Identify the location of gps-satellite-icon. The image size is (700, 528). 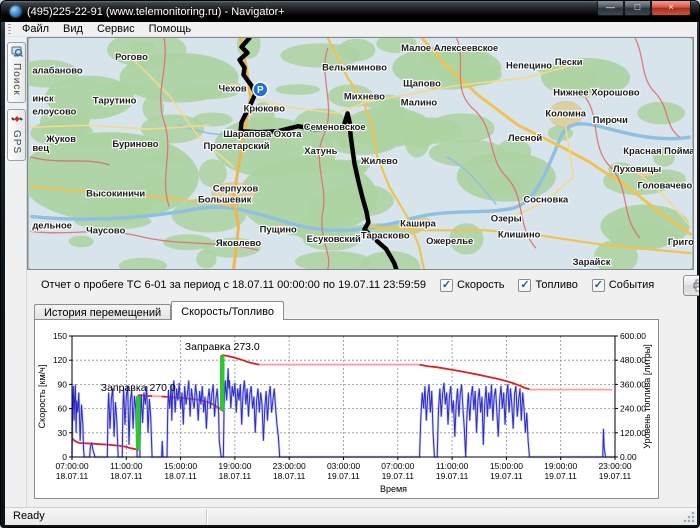
(16, 120).